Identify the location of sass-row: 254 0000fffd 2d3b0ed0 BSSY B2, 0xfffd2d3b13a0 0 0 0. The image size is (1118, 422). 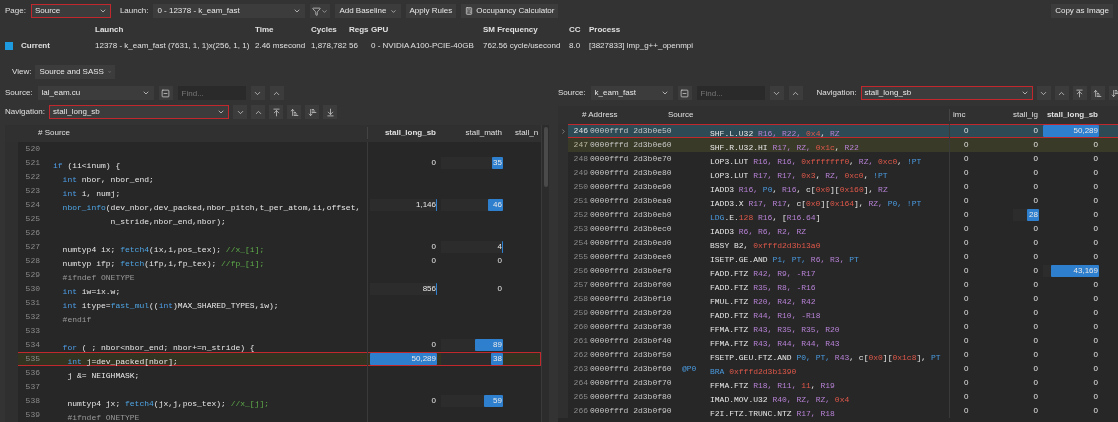
(838, 243).